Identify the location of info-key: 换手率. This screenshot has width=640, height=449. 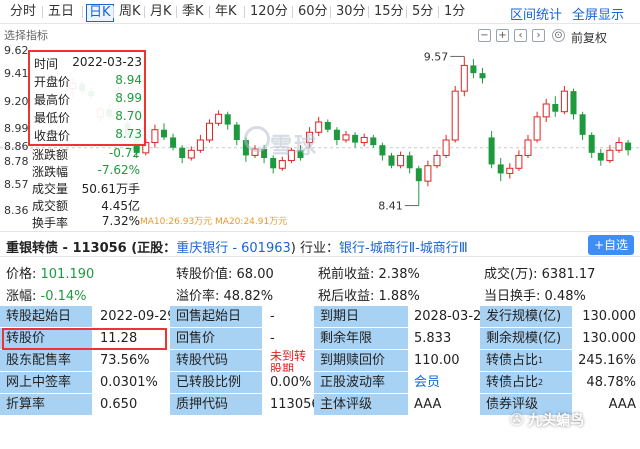
(50, 223).